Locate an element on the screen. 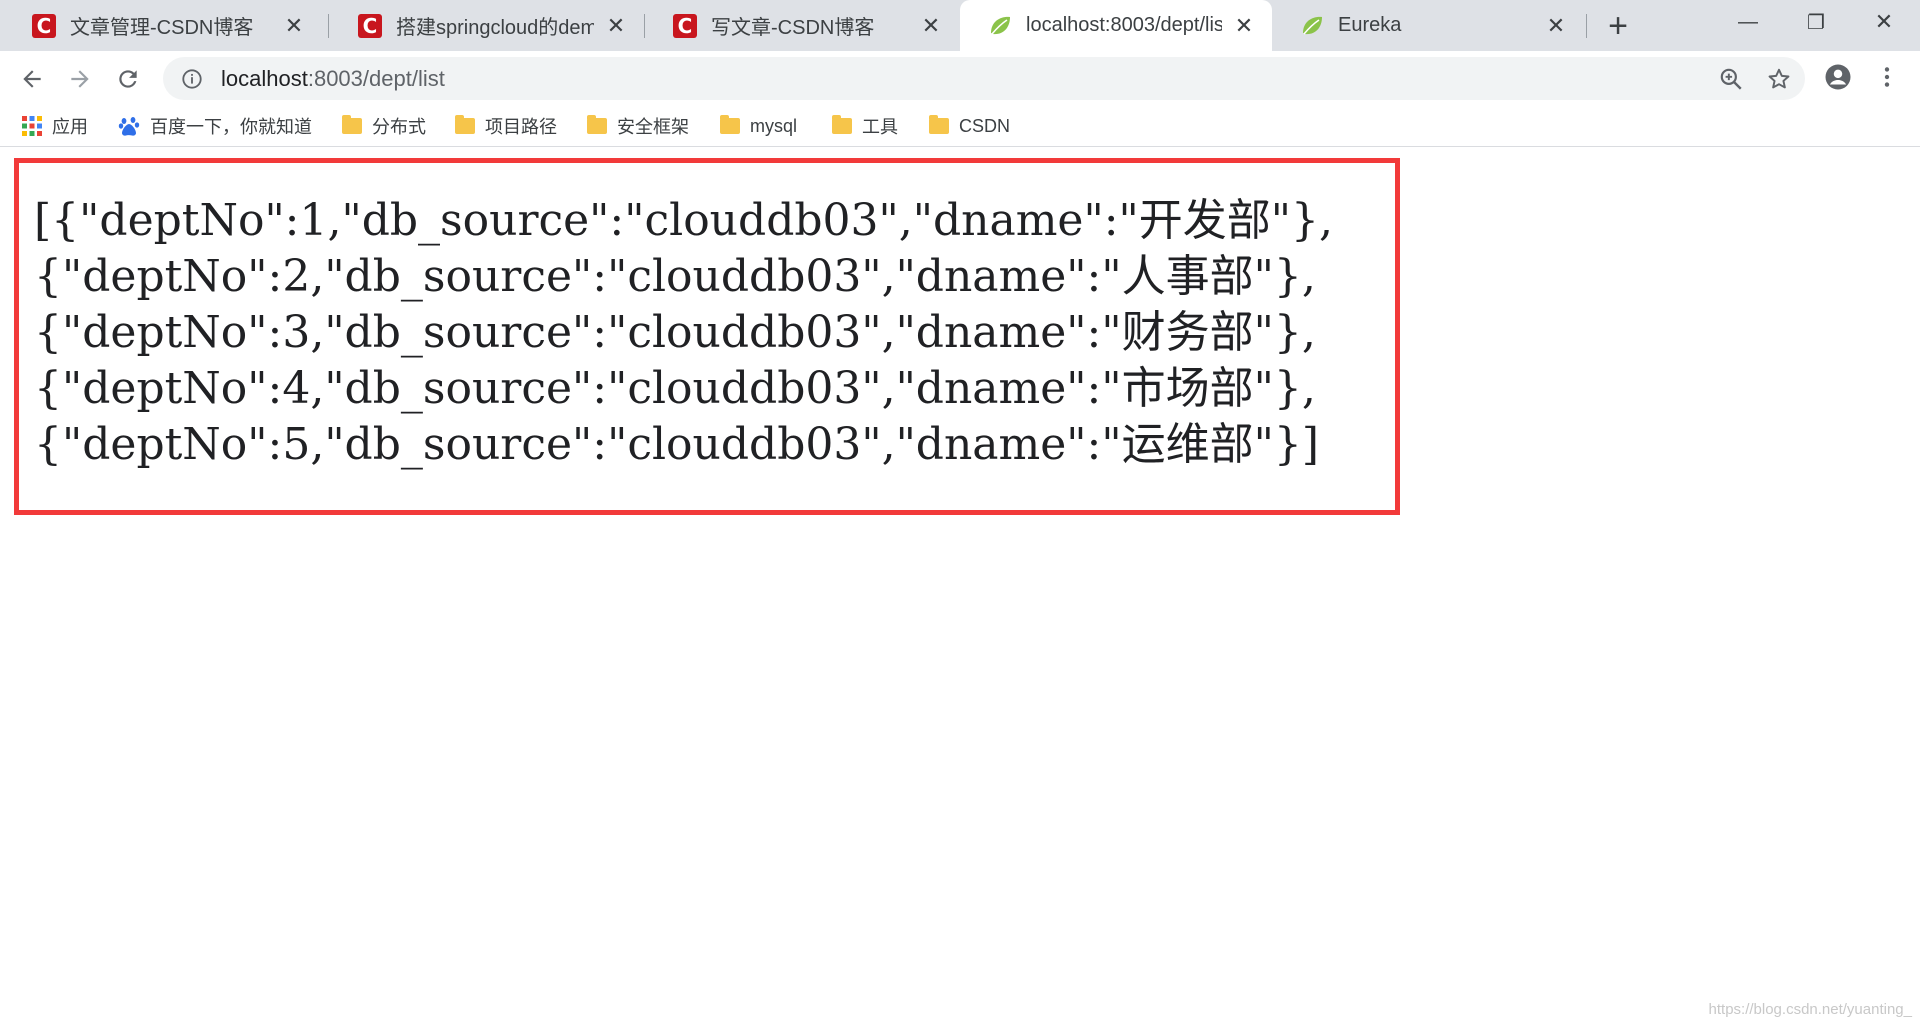  bookmark-folder-csdn: CSDN is located at coordinates (969, 126).